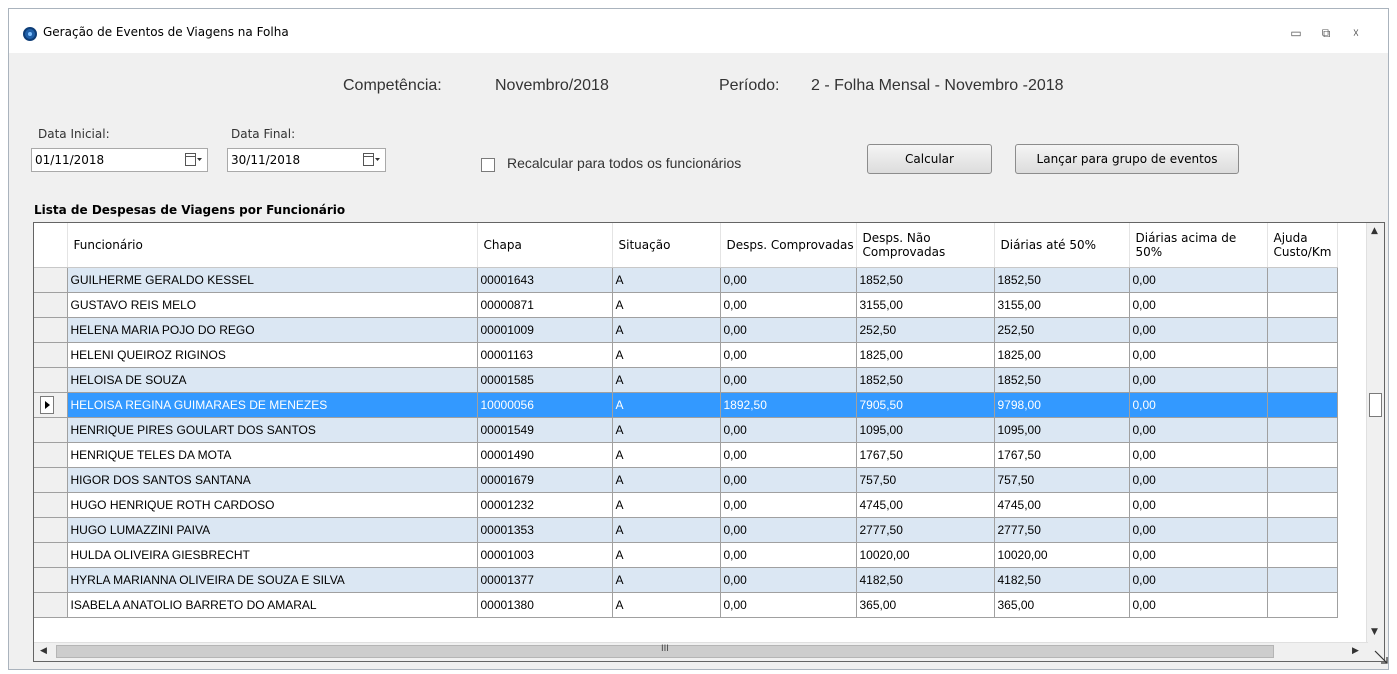 The width and height of the screenshot is (1397, 674). I want to click on table-cell: GUSTAVO REIS MELO, so click(272, 305).